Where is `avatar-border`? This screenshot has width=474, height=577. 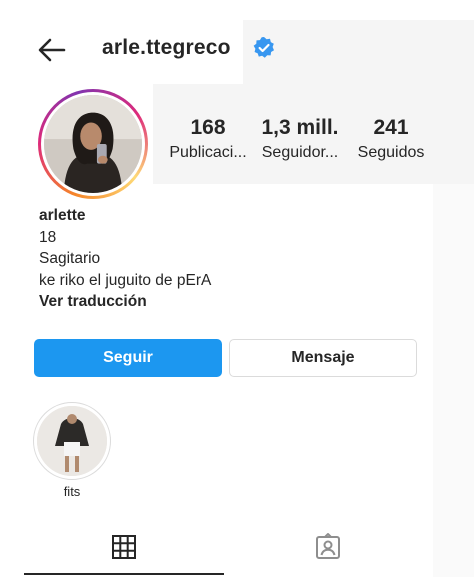
avatar-border is located at coordinates (93, 144).